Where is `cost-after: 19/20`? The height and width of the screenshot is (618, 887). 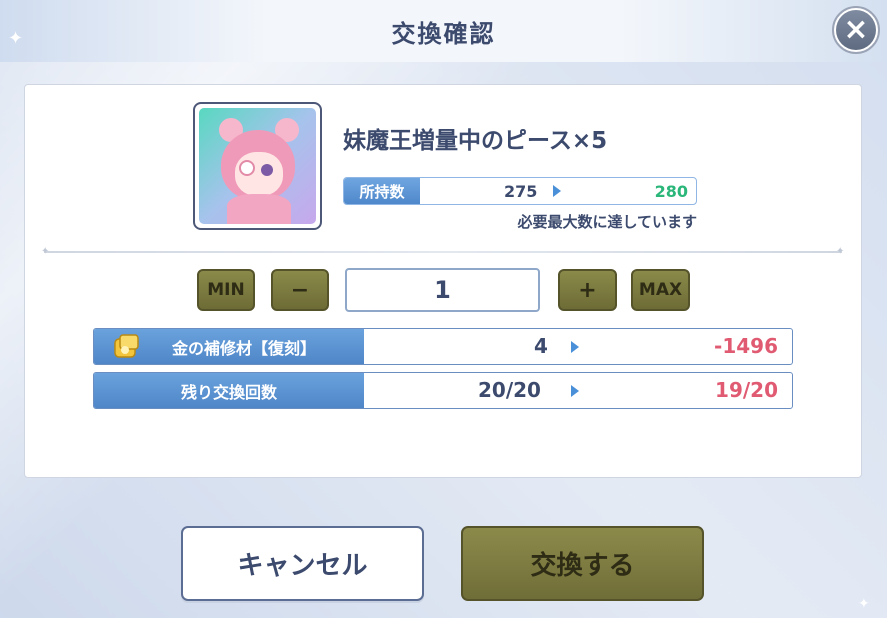
cost-after: 19/20 is located at coordinates (746, 390).